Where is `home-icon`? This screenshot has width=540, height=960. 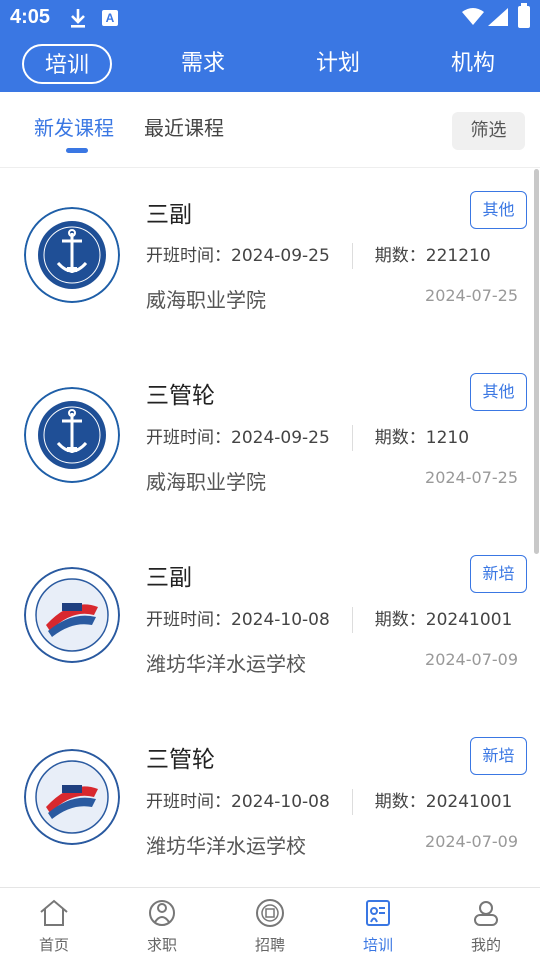 home-icon is located at coordinates (54, 912).